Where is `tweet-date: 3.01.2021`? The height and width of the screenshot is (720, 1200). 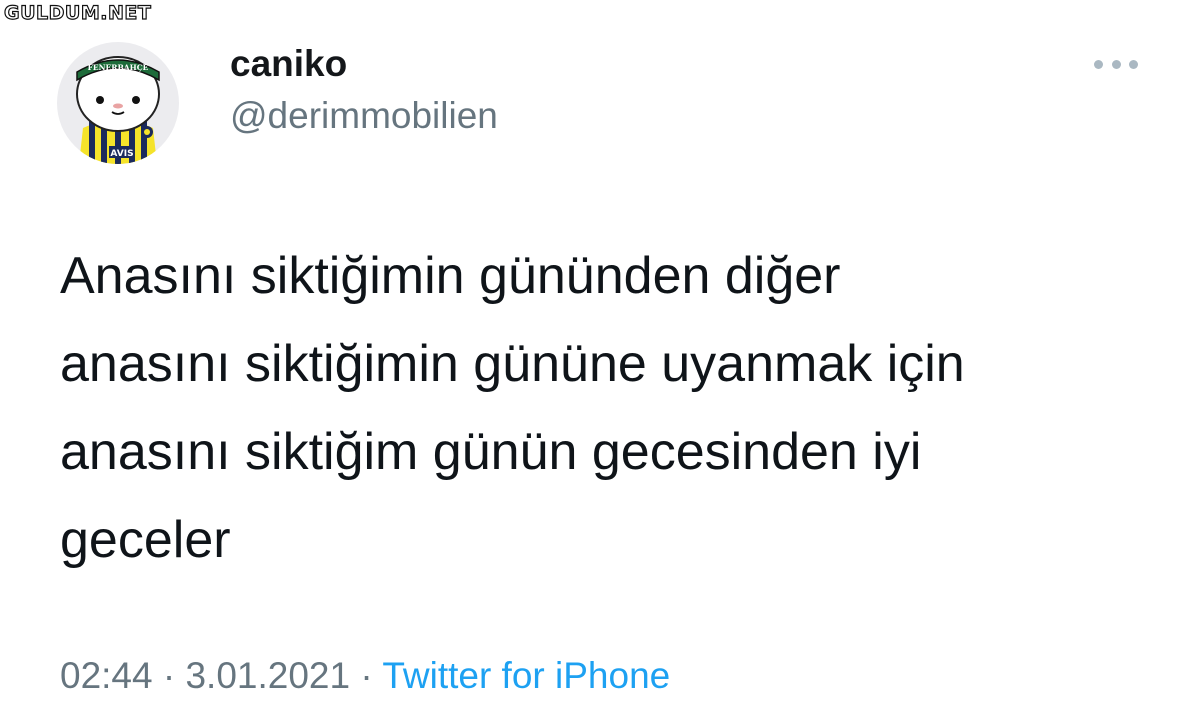 tweet-date: 3.01.2021 is located at coordinates (267, 675).